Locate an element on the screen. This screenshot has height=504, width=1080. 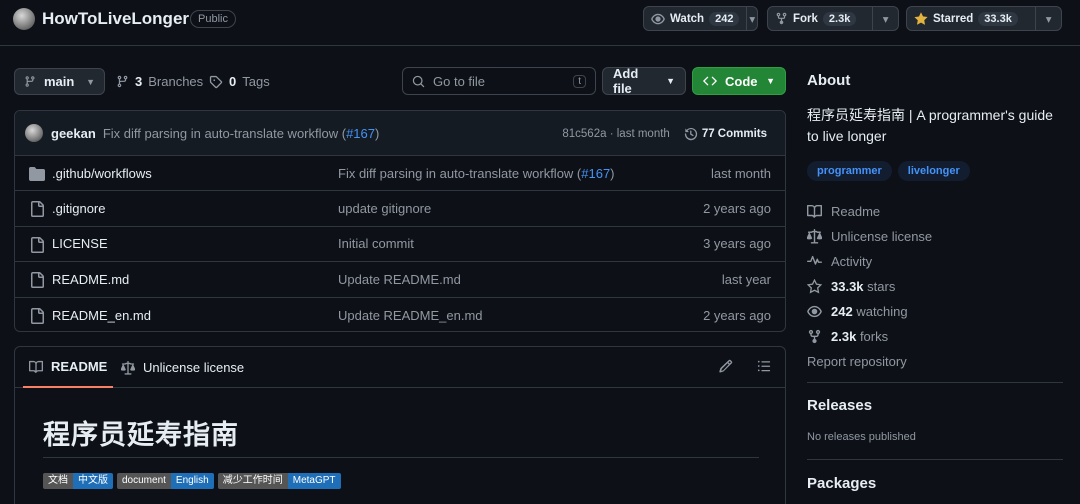
file-commit-age: 2 years ago is located at coordinates (737, 209).